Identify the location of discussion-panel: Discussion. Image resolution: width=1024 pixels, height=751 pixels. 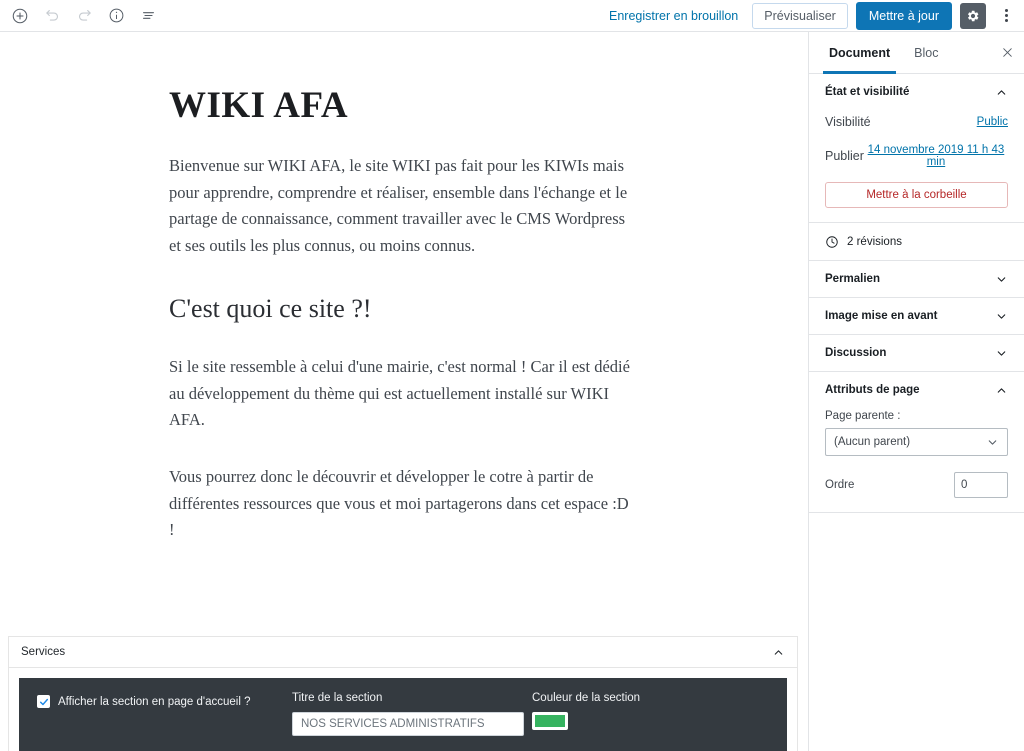
(916, 353).